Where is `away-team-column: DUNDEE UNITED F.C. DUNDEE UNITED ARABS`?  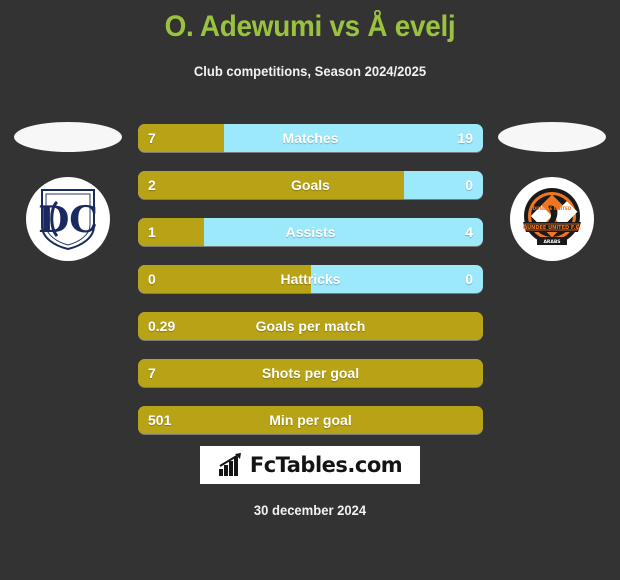 away-team-column: DUNDEE UNITED F.C. DUNDEE UNITED ARABS is located at coordinates (552, 185).